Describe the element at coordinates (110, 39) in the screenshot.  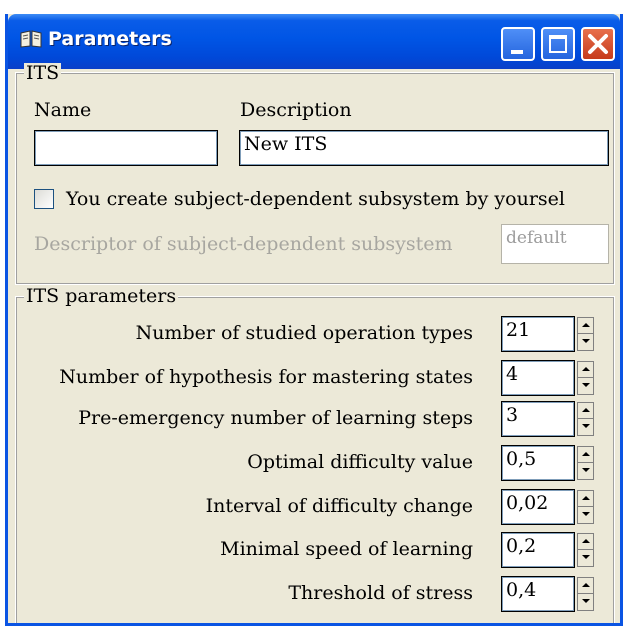
I see `window-title: Parameters` at that location.